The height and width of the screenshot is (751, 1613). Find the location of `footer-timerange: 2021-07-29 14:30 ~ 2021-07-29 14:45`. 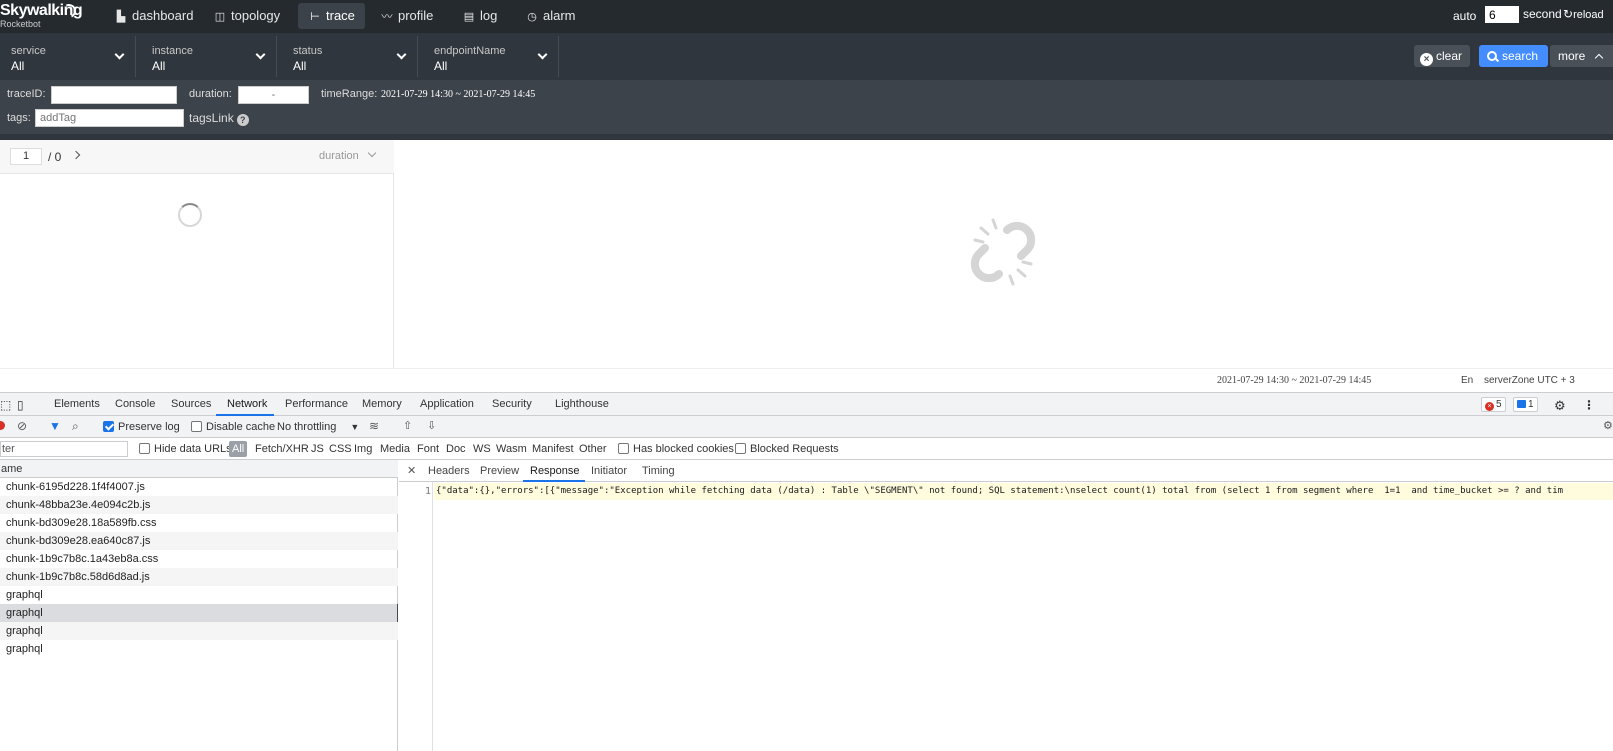

footer-timerange: 2021-07-29 14:30 ~ 2021-07-29 14:45 is located at coordinates (1294, 380).